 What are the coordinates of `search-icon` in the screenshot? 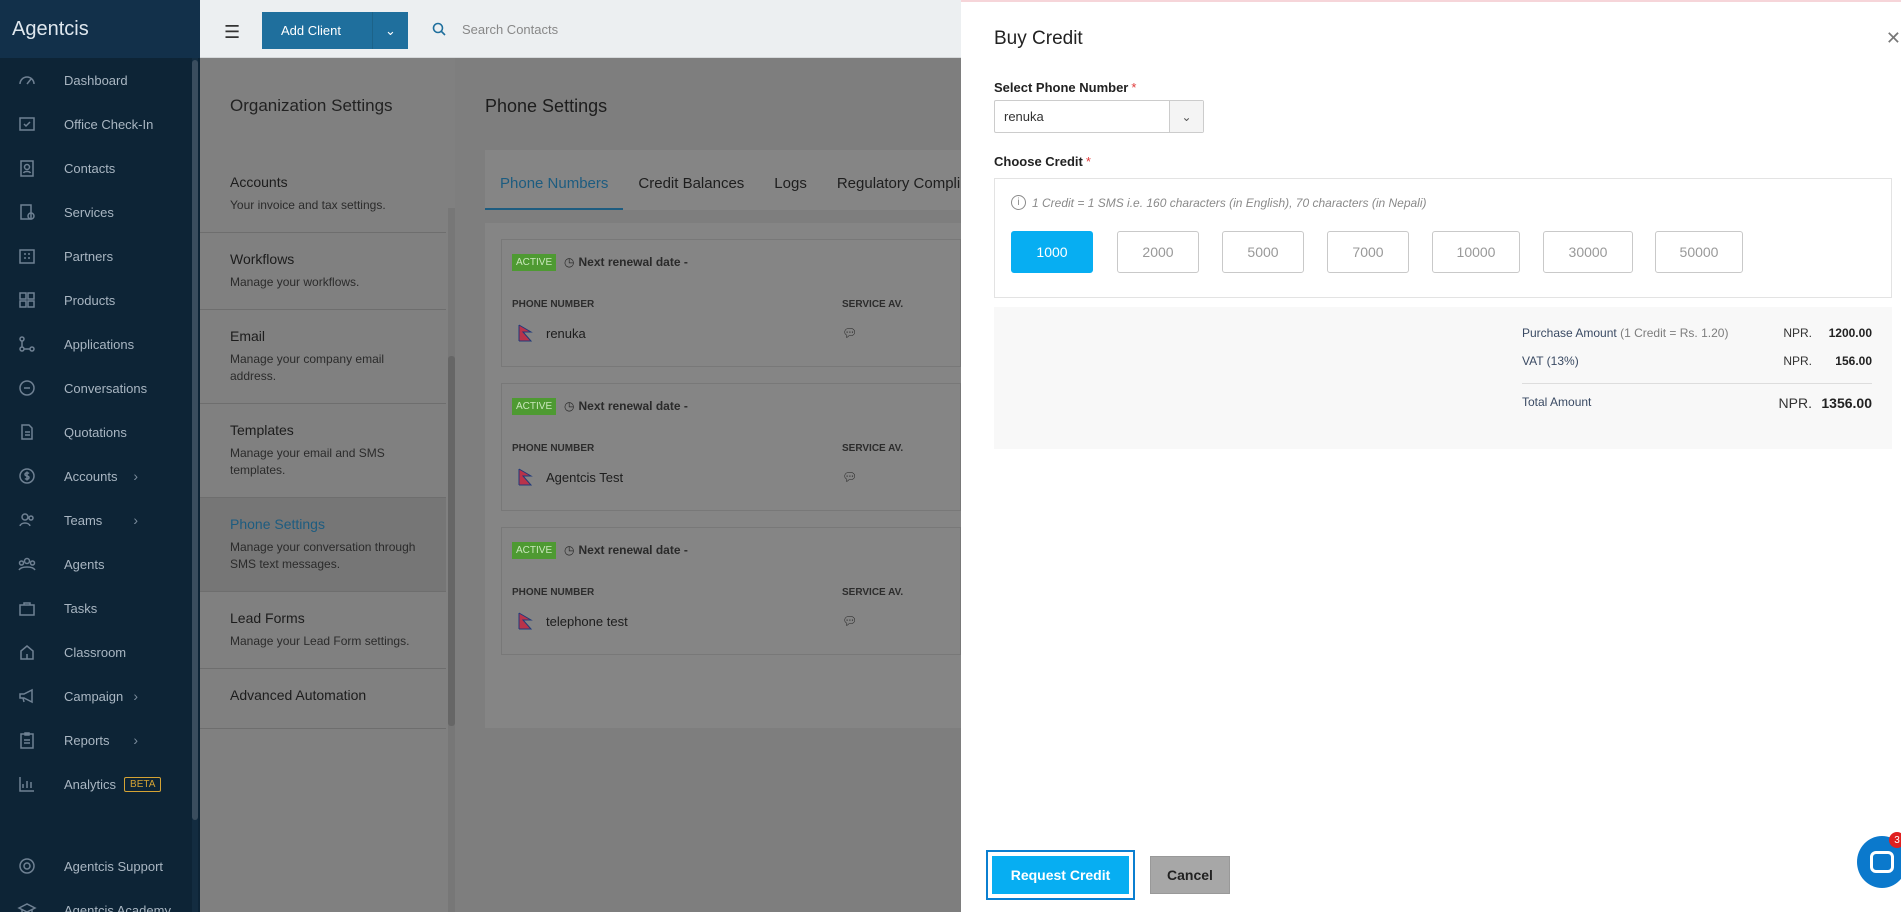 It's located at (439, 31).